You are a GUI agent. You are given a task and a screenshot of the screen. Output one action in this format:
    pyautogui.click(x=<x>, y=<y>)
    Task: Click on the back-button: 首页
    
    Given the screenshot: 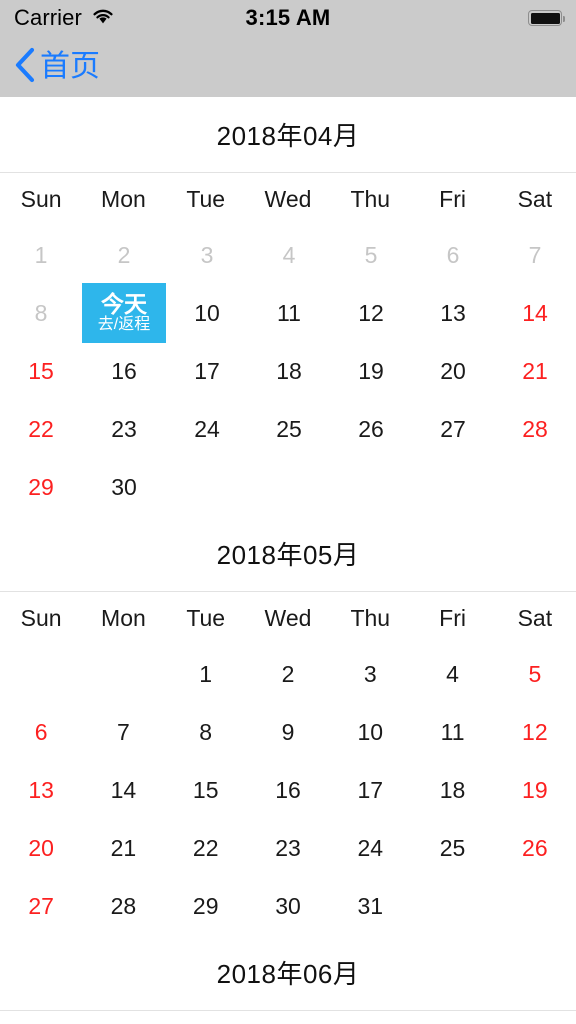 What is the action you would take?
    pyautogui.click(x=56, y=66)
    